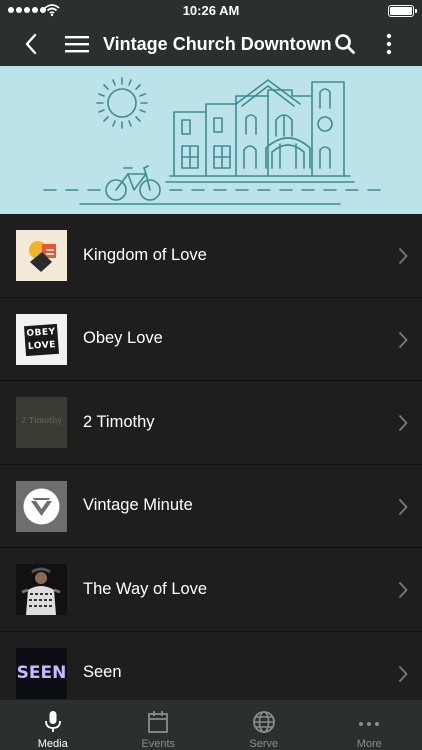  I want to click on back-button, so click(31, 44).